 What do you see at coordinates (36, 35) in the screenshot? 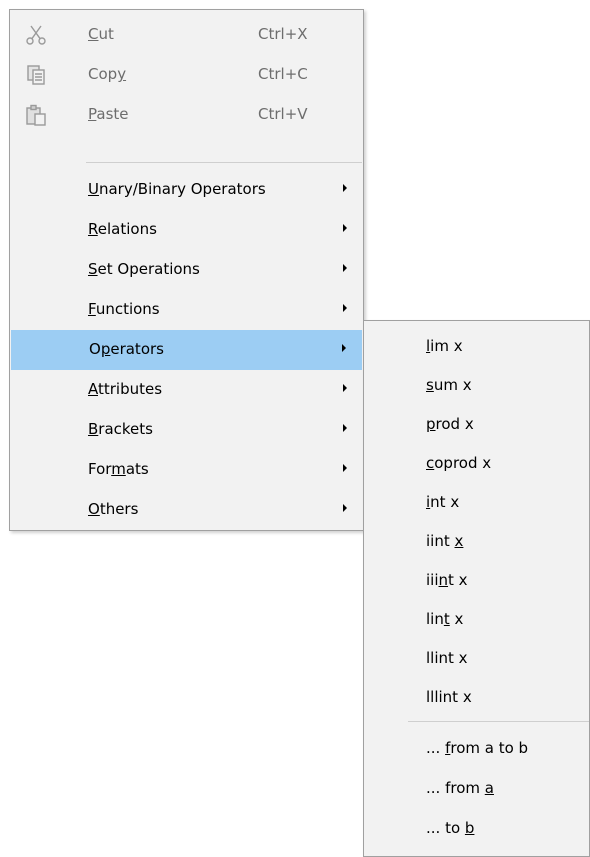
I see `scissors-icon` at bounding box center [36, 35].